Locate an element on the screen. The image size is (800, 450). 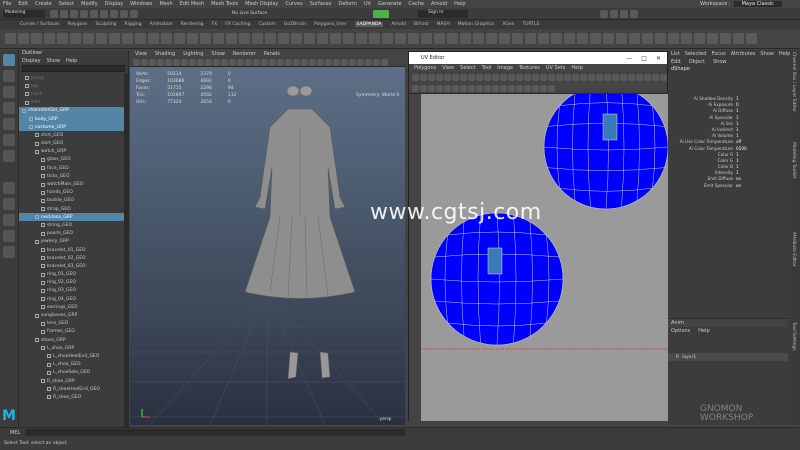
attr-tab-focus: Focus is located at coordinates (718, 54).